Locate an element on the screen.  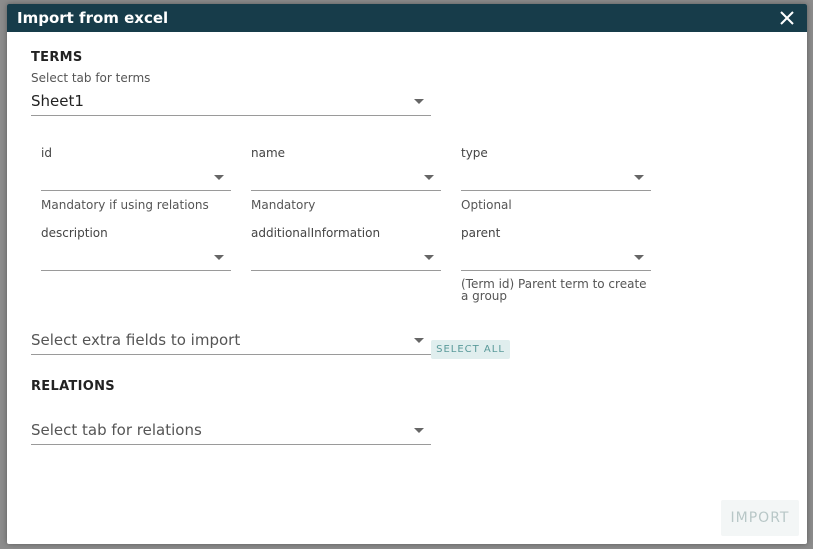
field-select-name is located at coordinates (346, 177).